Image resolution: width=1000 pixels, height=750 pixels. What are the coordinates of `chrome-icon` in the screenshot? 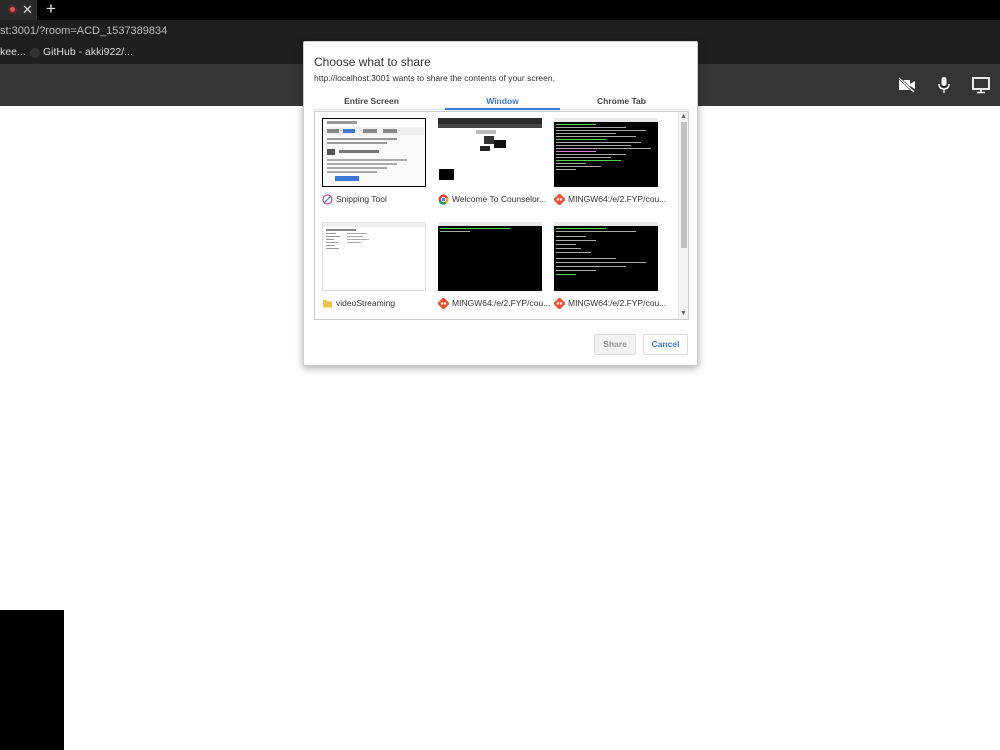 It's located at (443, 199).